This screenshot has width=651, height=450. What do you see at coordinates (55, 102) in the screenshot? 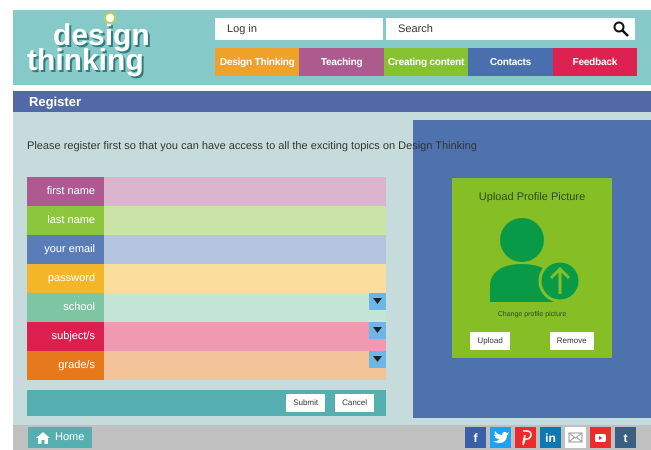
I see `page-title: Register` at bounding box center [55, 102].